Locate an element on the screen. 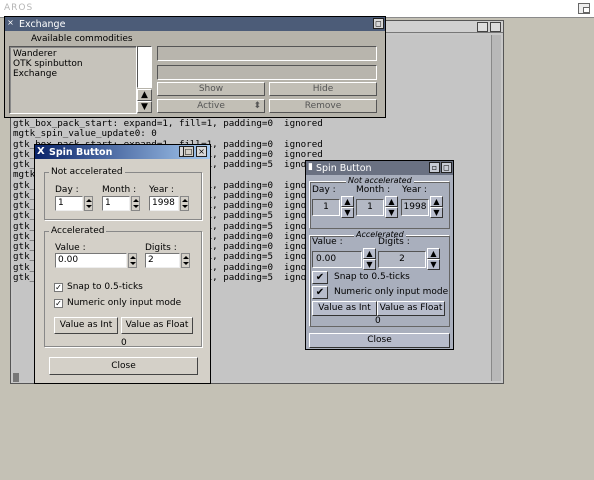 The image size is (594, 480). shell-zoom-gadget is located at coordinates (482, 27).